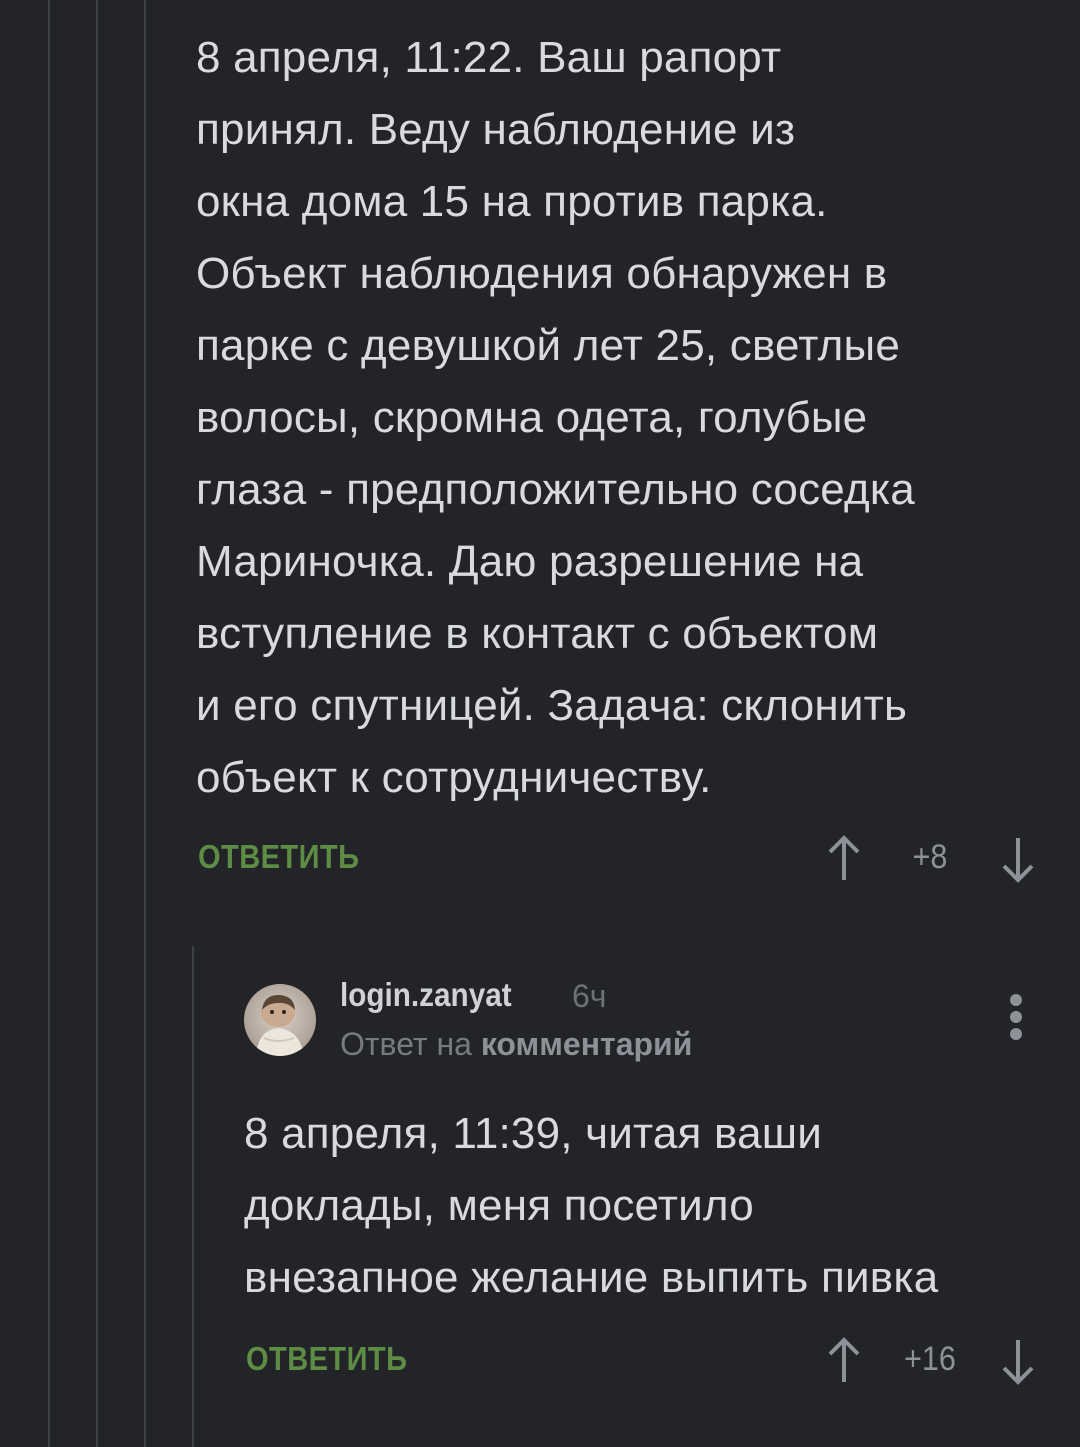 Image resolution: width=1080 pixels, height=1447 pixels. I want to click on reply-to-prefix: Ответ на, so click(406, 1044).